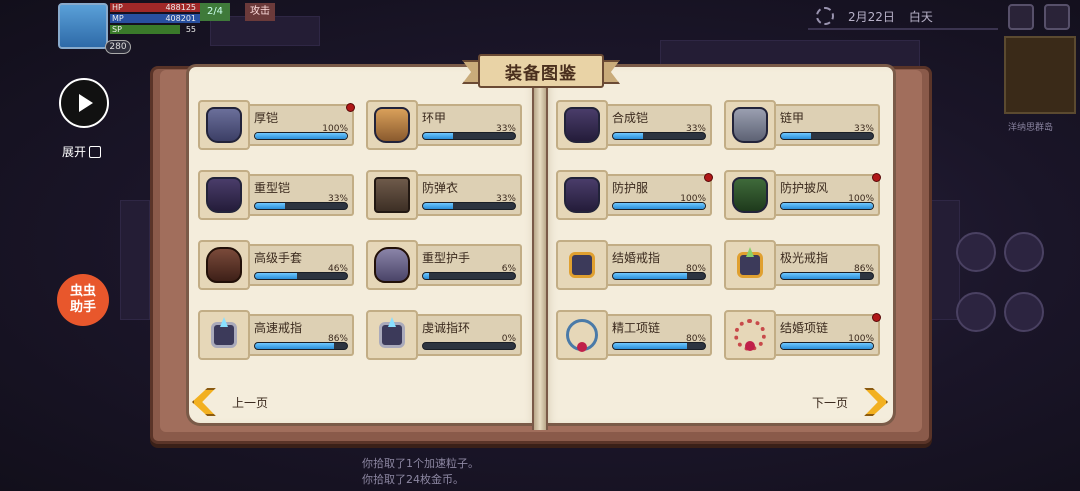  What do you see at coordinates (215, 12) in the screenshot?
I see `hud-counter-tag: 2/4` at bounding box center [215, 12].